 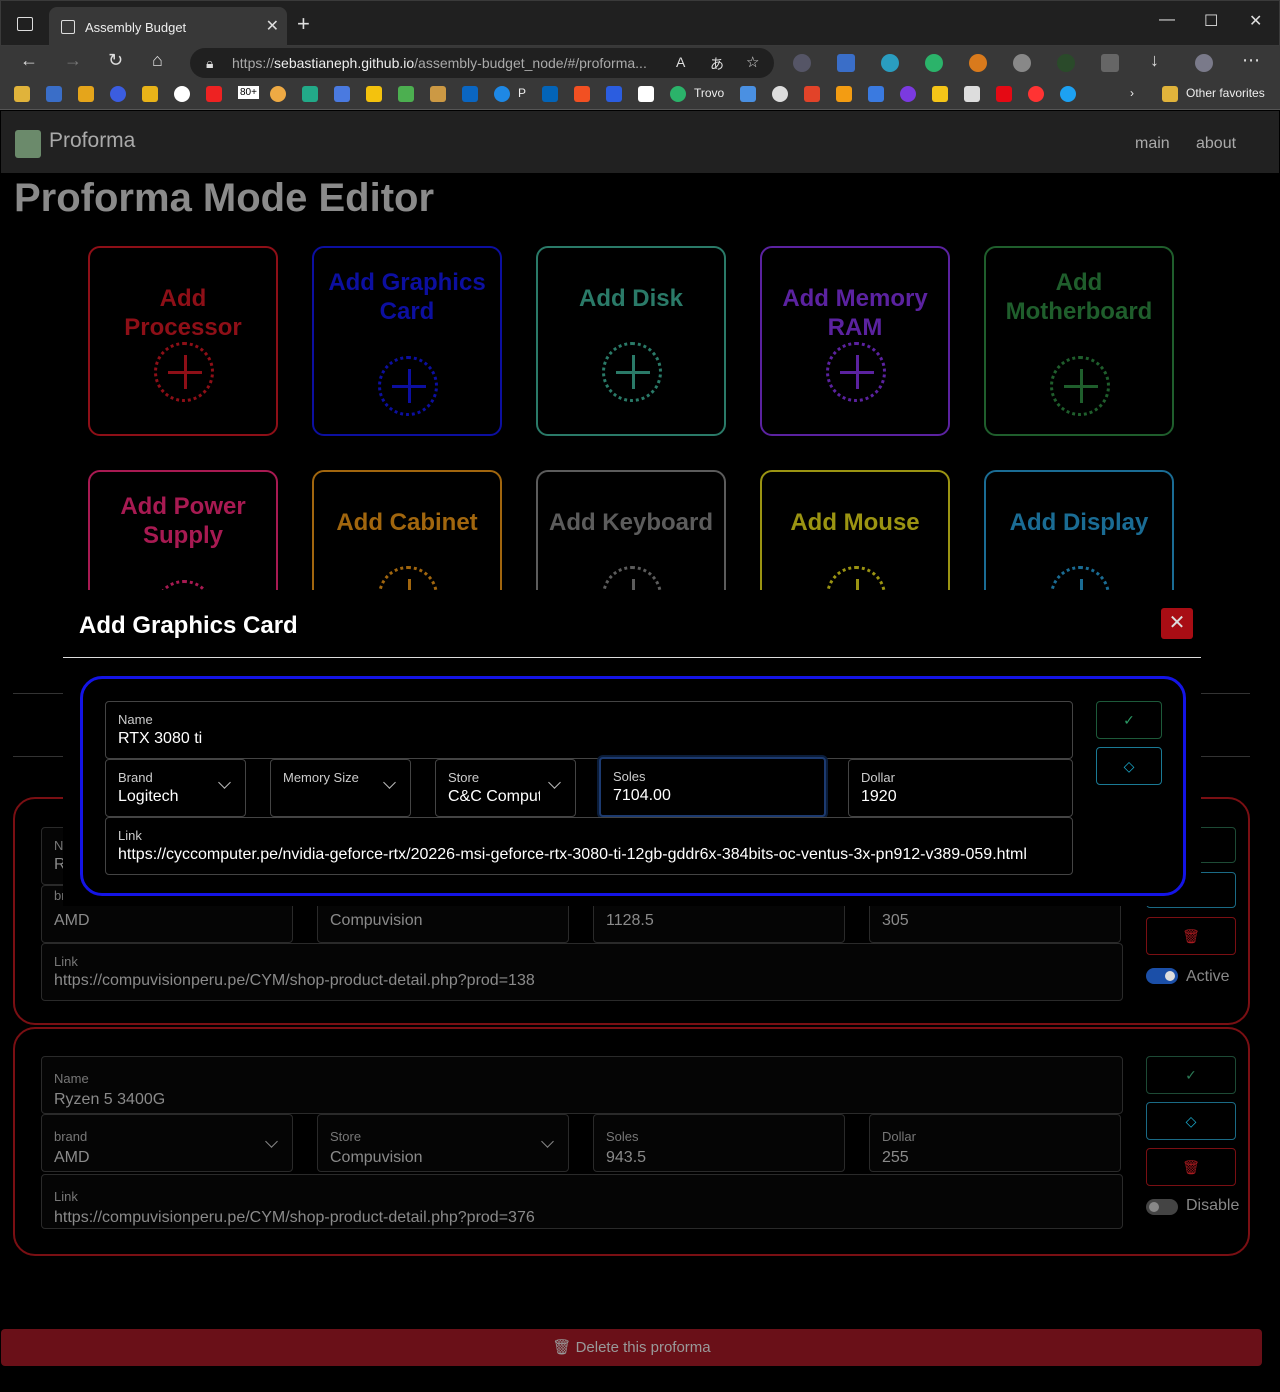 What do you see at coordinates (1255, 21) in the screenshot?
I see `close-window-icon: ✕` at bounding box center [1255, 21].